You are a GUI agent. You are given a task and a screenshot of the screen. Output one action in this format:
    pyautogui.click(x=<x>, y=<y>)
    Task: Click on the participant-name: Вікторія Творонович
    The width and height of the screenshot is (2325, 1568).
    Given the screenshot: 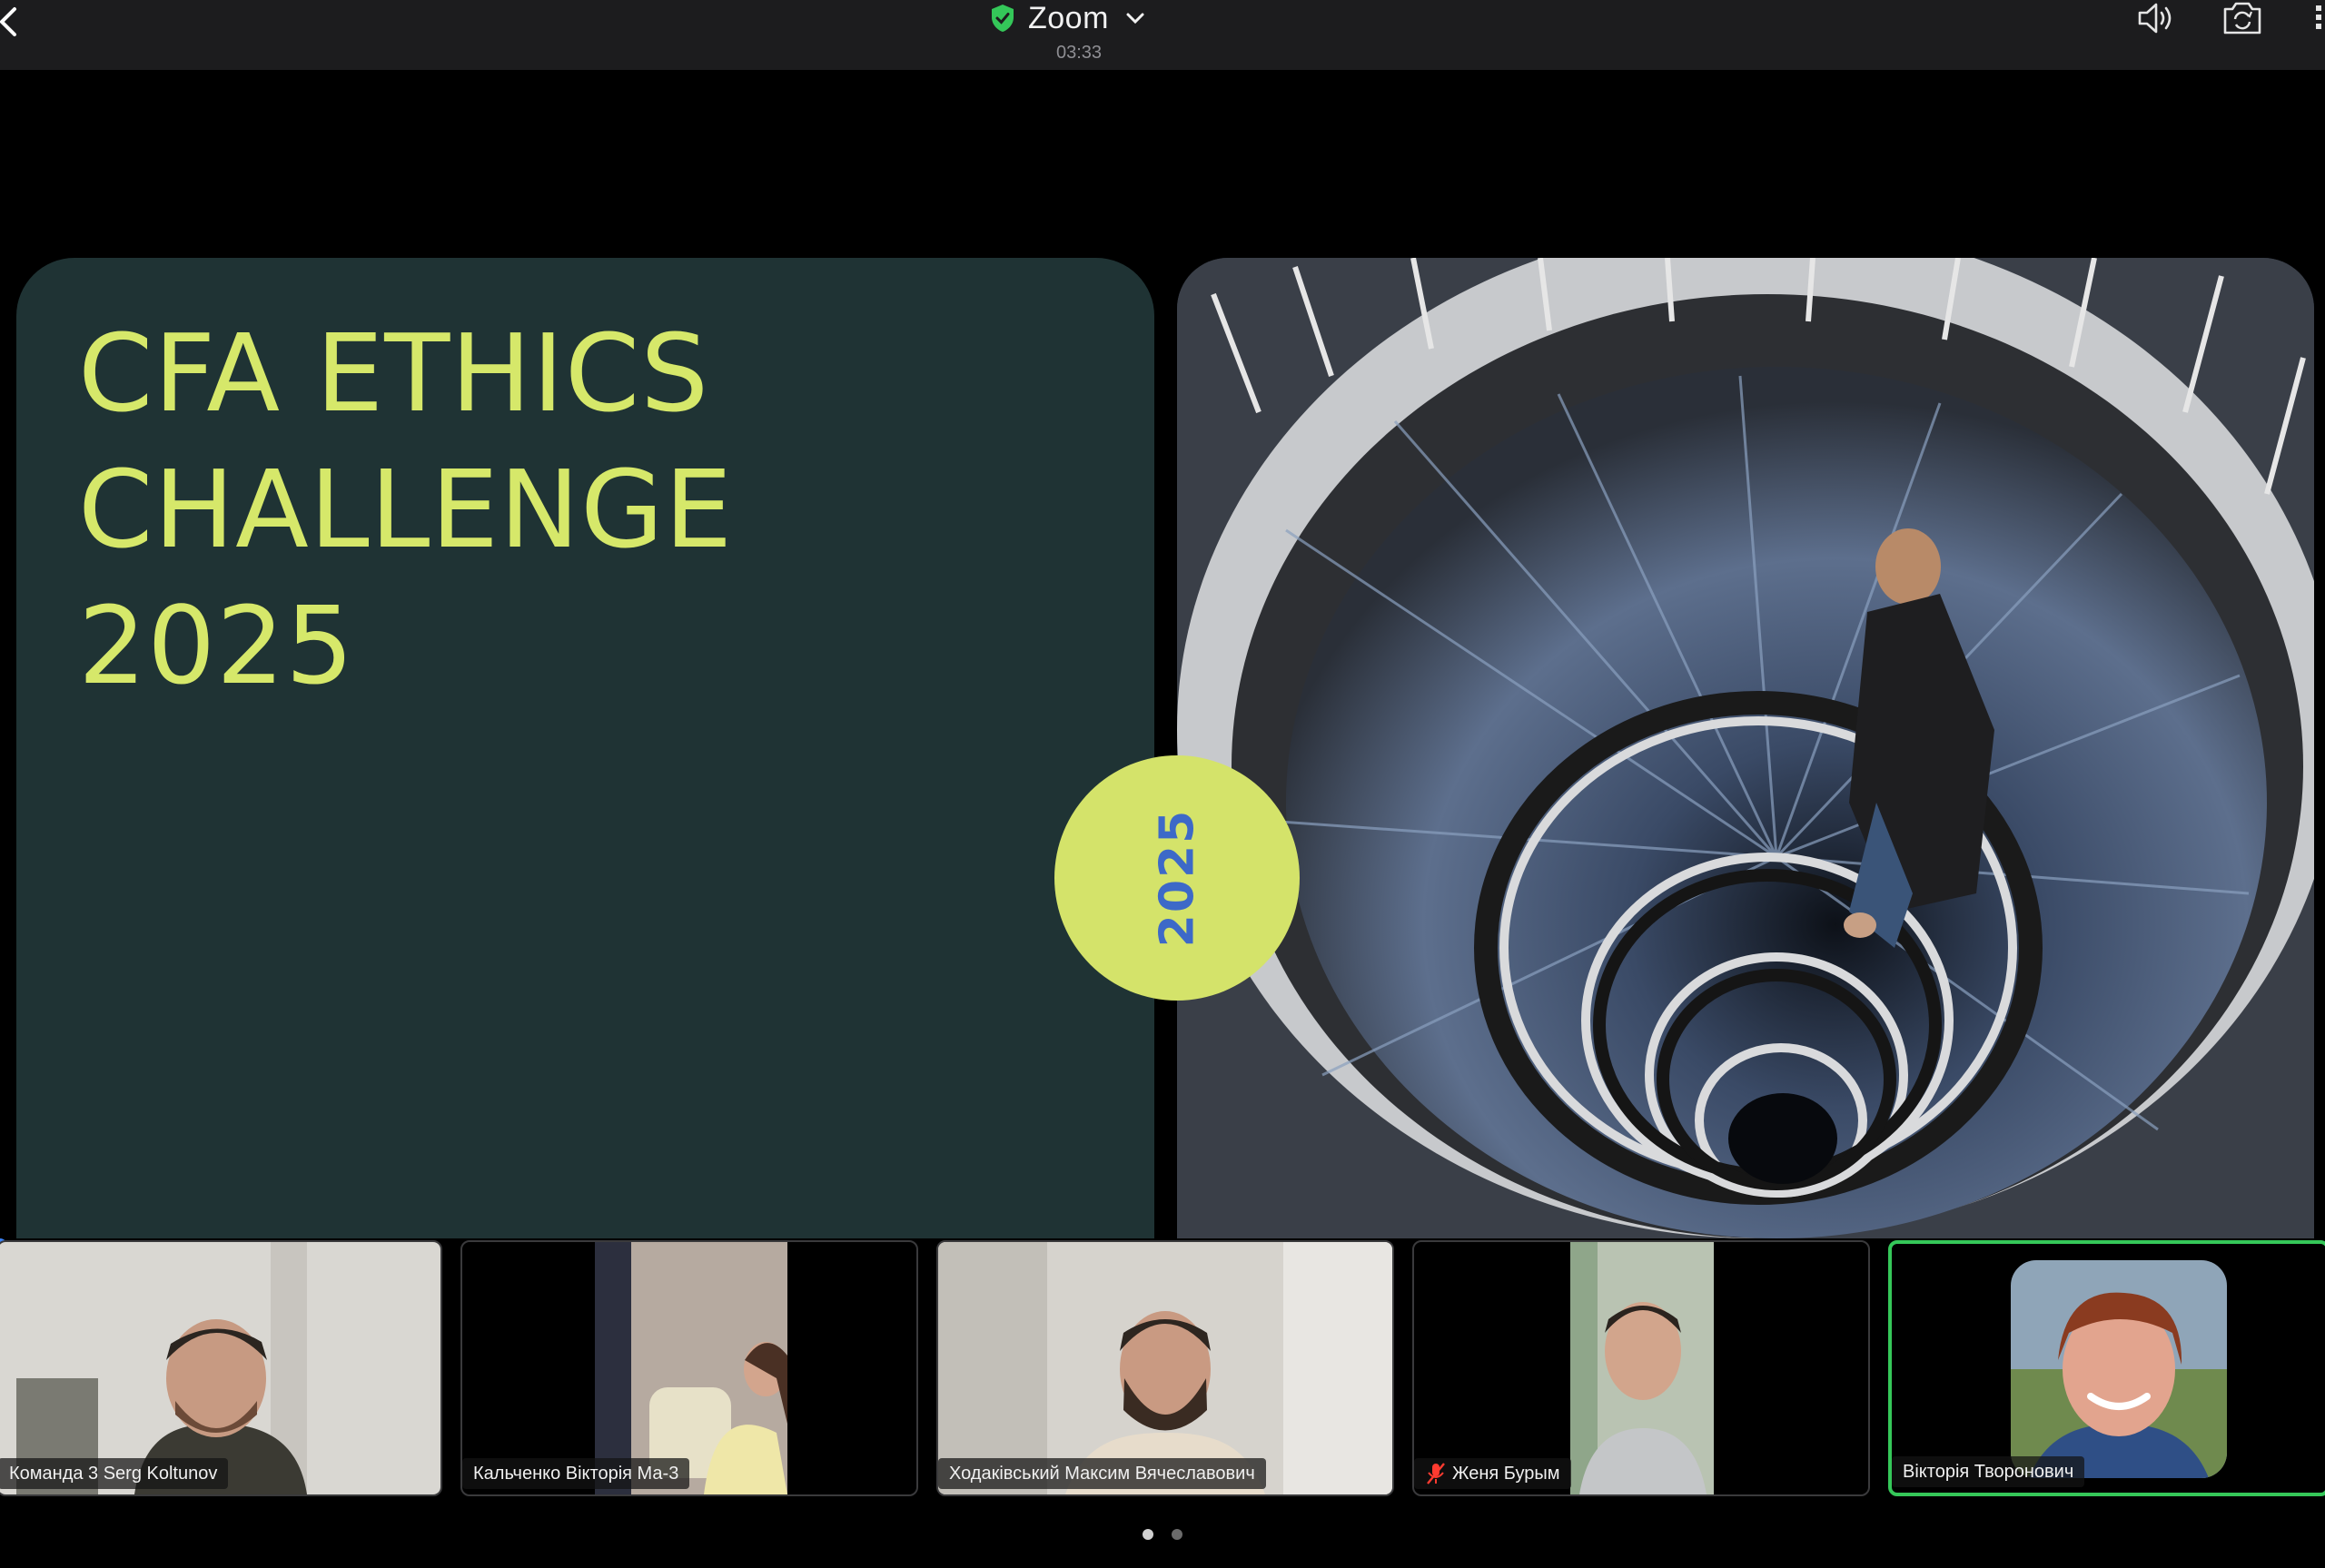 What is the action you would take?
    pyautogui.click(x=1988, y=1472)
    